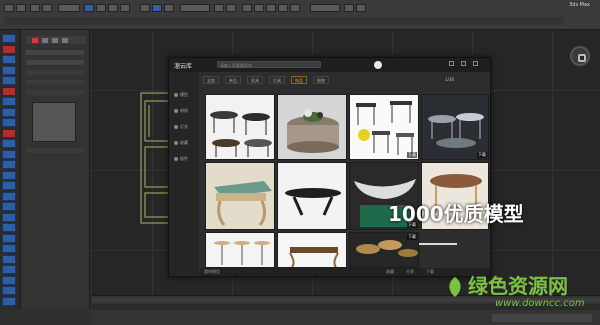 Image resolution: width=600 pixels, height=325 pixels. I want to click on sidebar-item-materials: 材质, so click(185, 111).